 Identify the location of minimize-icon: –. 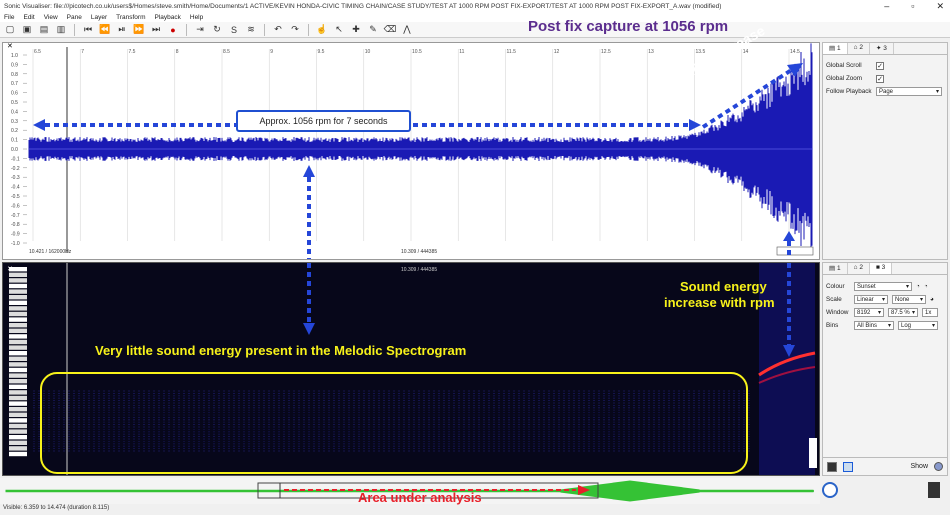
(886, 6).